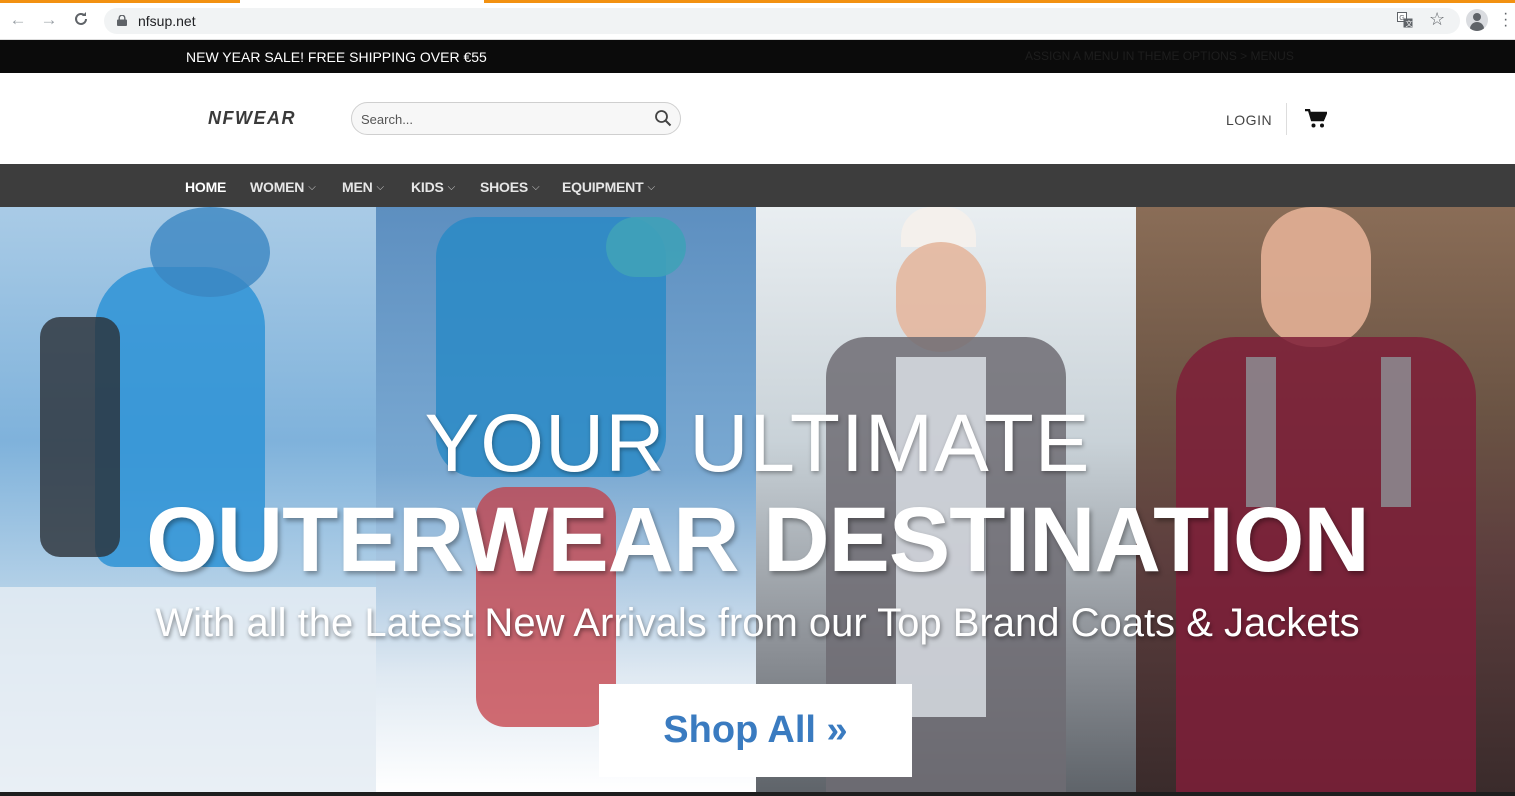 Image resolution: width=1515 pixels, height=796 pixels. I want to click on nav-equipment: EQUIPMENT ⌵, so click(608, 187).